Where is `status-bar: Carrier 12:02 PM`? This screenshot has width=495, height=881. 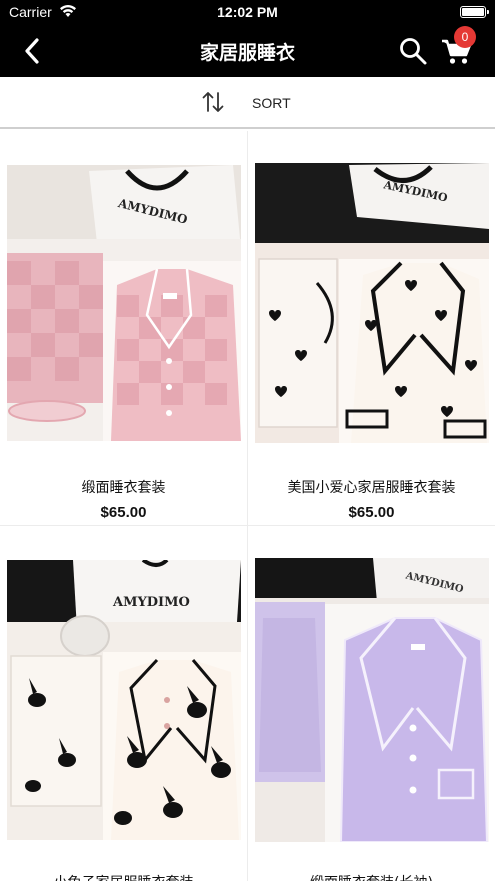
status-bar: Carrier 12:02 PM is located at coordinates (247, 13).